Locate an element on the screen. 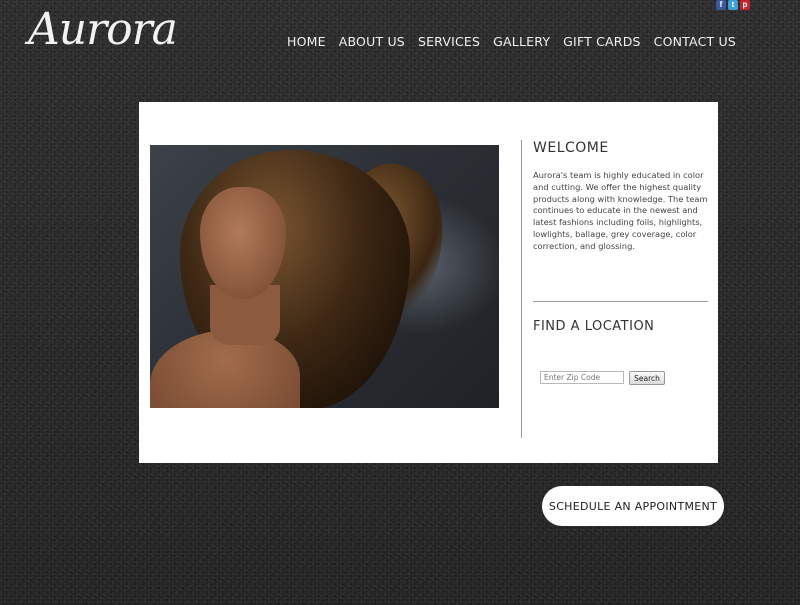 This screenshot has height=605, width=800. facebook-icon: f is located at coordinates (721, 5).